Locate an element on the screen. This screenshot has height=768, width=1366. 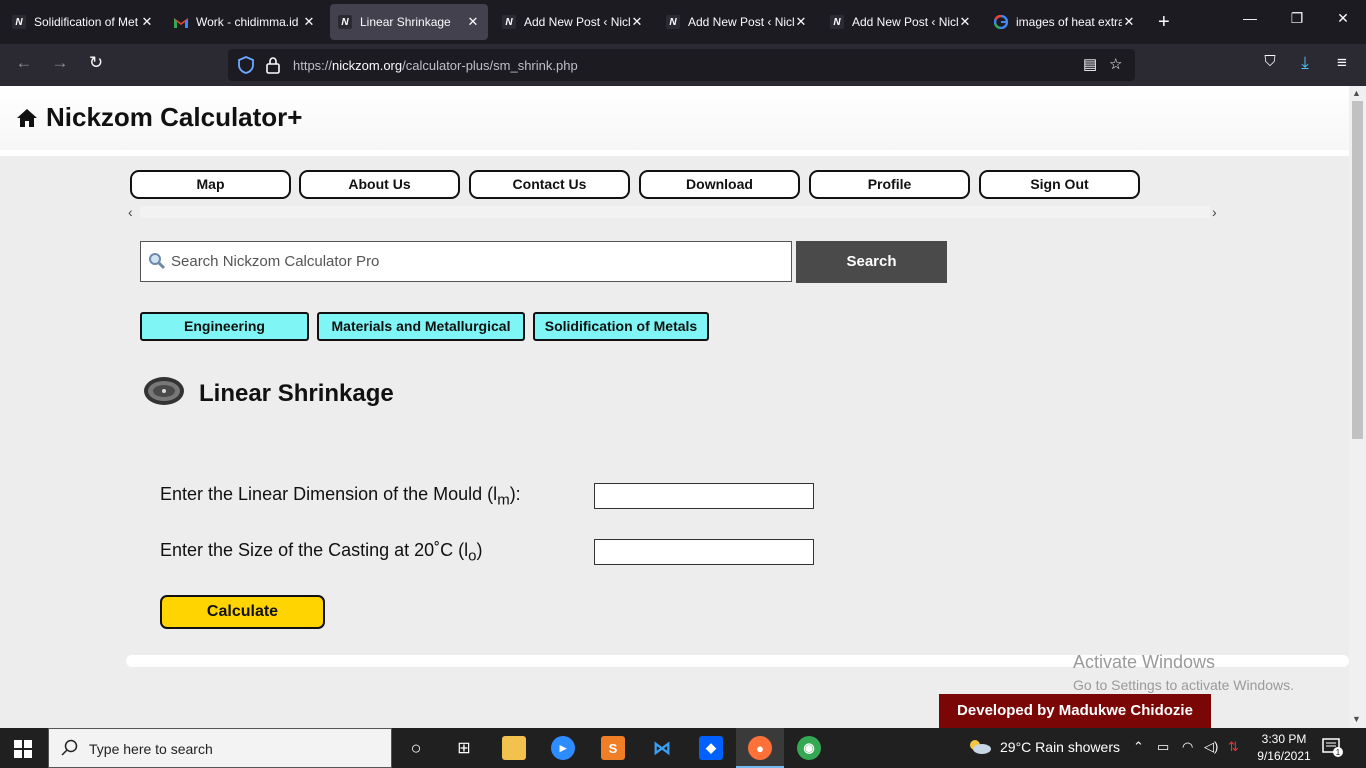
clock-time: 3:30 PM is located at coordinates (1284, 739).